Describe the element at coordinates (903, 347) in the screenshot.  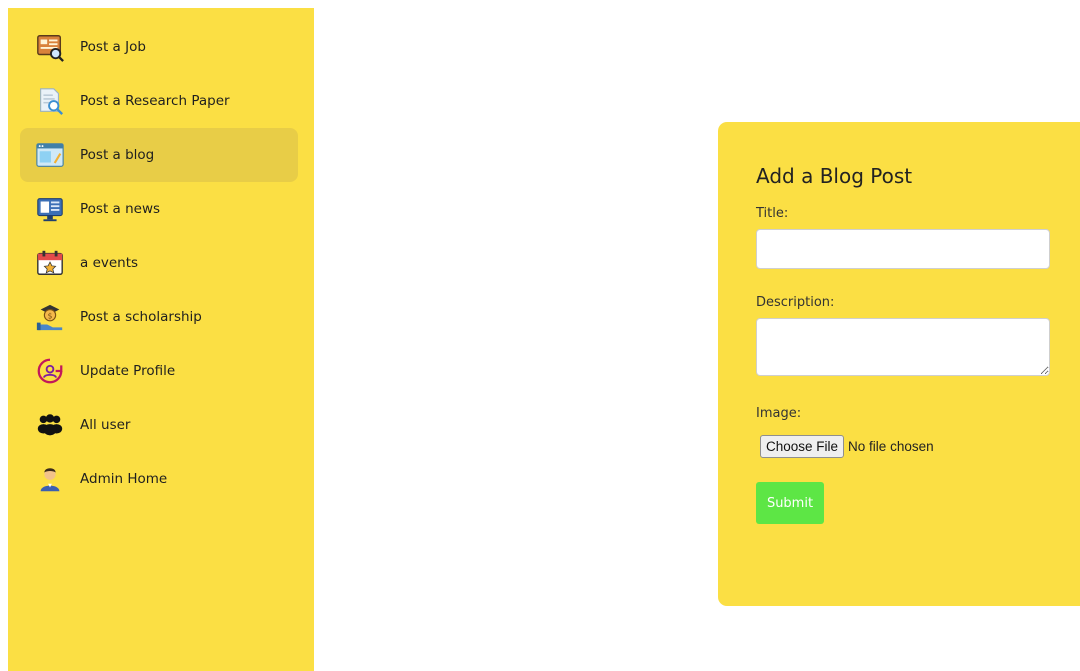
I see `description-textarea` at that location.